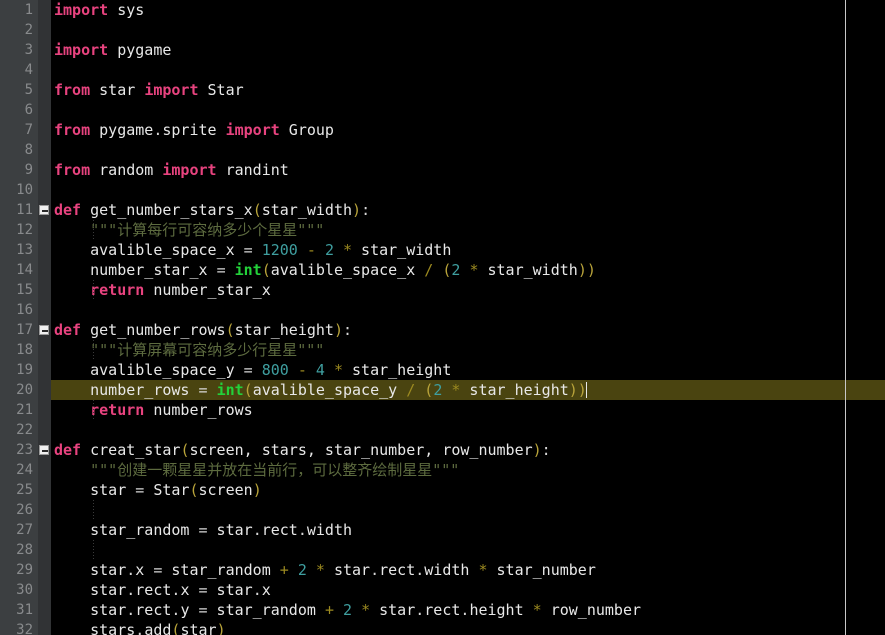  Describe the element at coordinates (126, 170) in the screenshot. I see `code-token-plain: random` at that location.